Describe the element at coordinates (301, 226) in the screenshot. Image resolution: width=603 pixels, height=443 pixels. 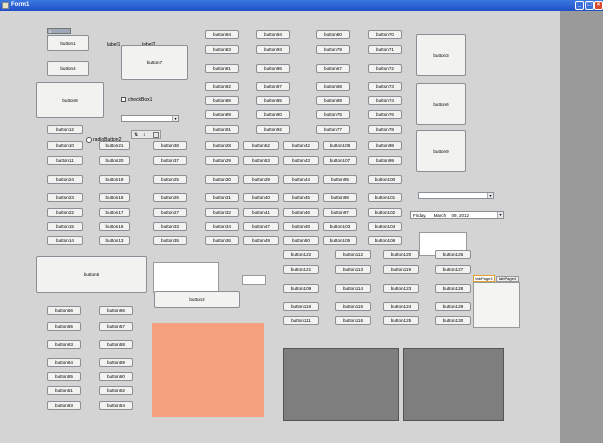
I see `button48-button: button48` at that location.